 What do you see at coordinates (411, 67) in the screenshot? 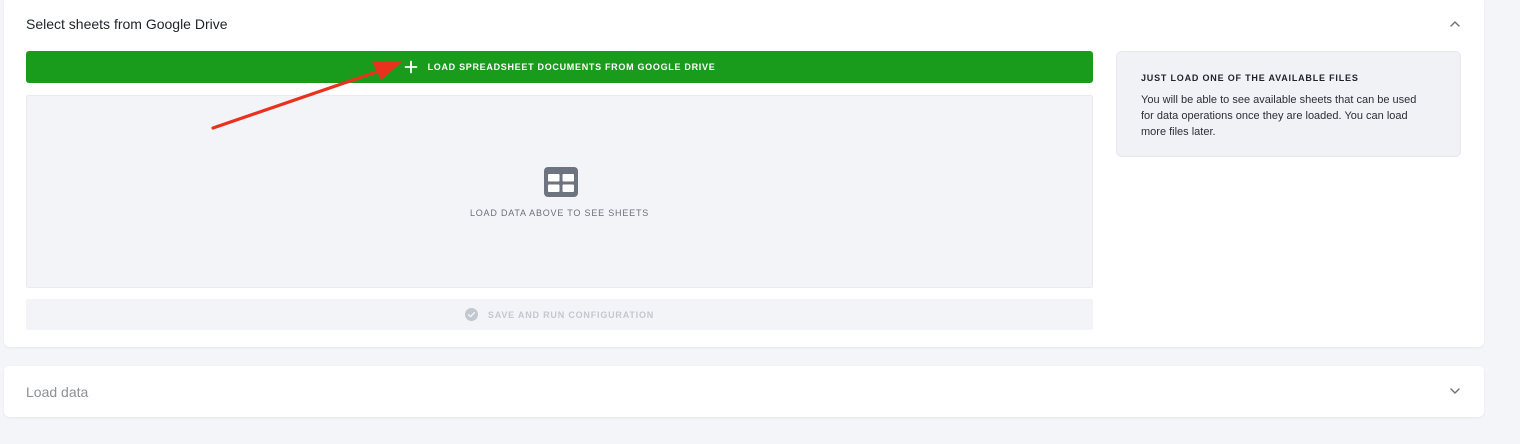
I see `plus-icon` at bounding box center [411, 67].